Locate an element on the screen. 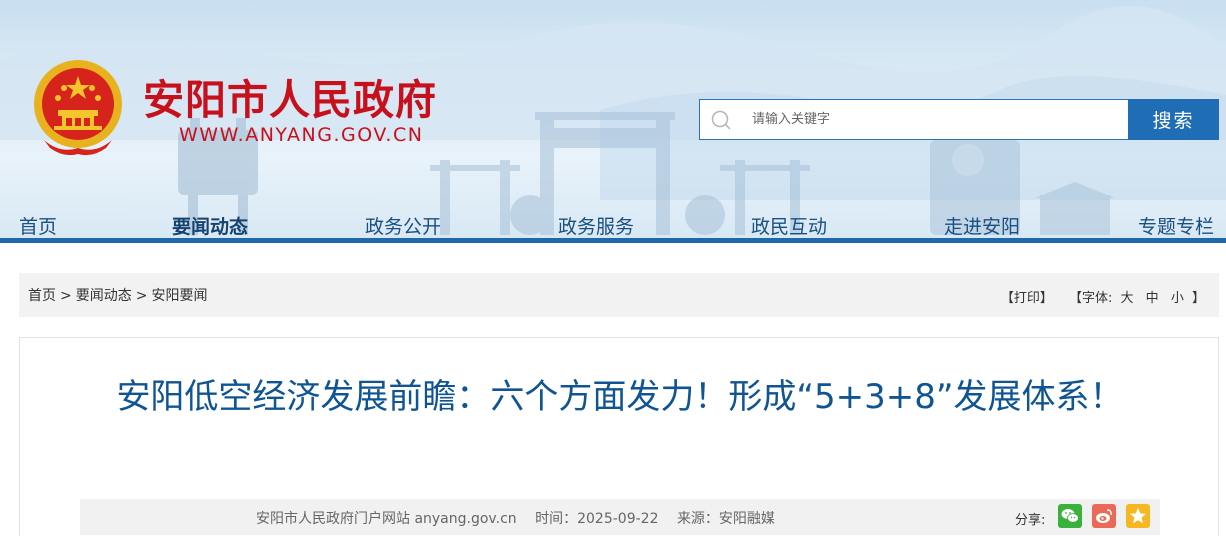 The image size is (1226, 536). meta-source: 来源：安阳融媒 is located at coordinates (725, 519).